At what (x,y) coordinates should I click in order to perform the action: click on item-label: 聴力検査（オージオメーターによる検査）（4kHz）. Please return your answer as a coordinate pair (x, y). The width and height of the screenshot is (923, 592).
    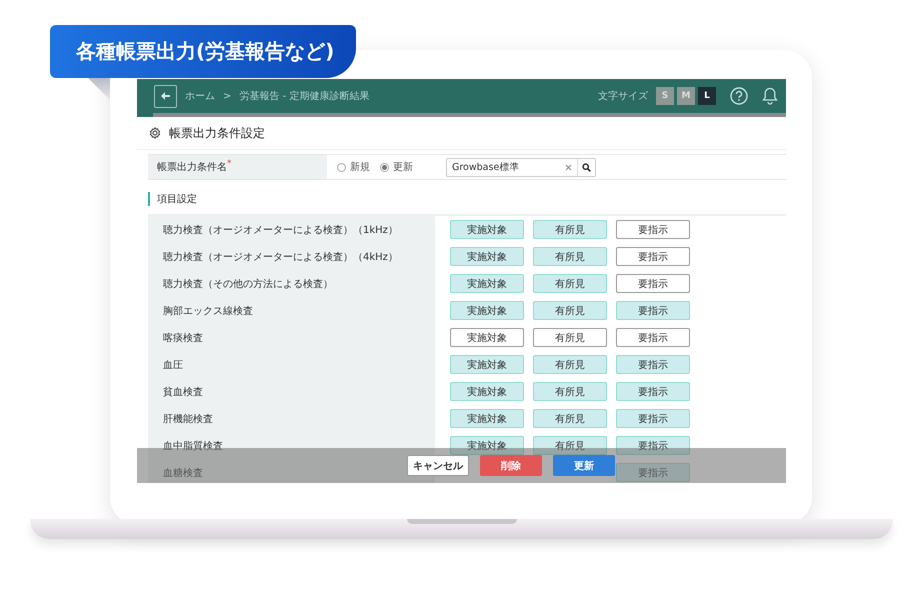
    Looking at the image, I should click on (291, 256).